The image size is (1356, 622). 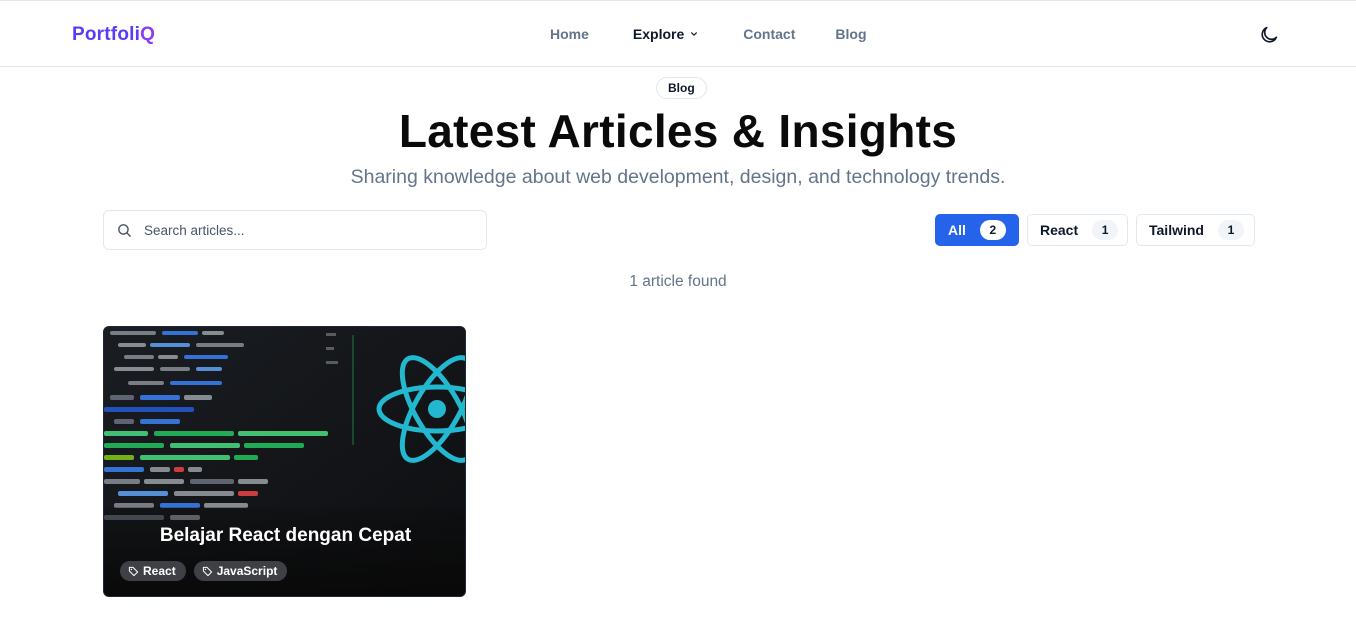 I want to click on tag-label: JavaScript, so click(x=247, y=571).